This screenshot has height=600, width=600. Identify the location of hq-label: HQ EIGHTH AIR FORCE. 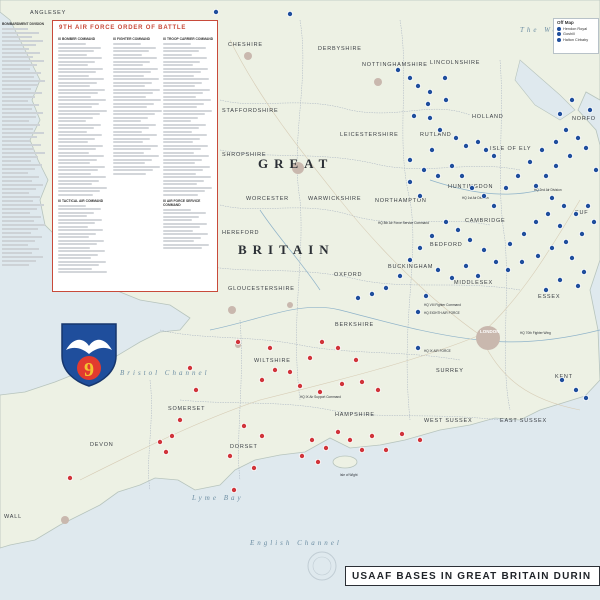
(442, 313).